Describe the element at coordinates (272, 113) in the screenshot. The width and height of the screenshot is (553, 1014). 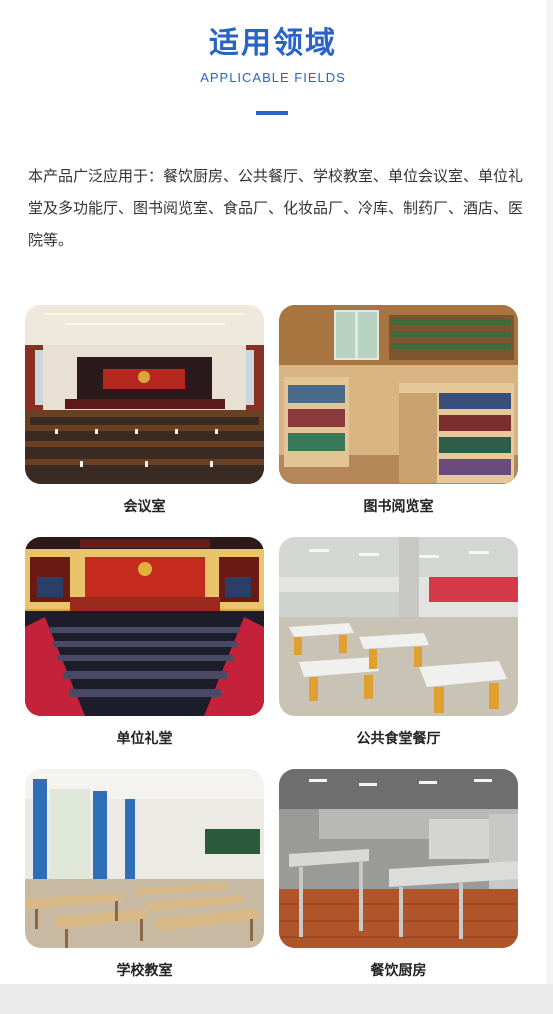
I see `title-underline` at that location.